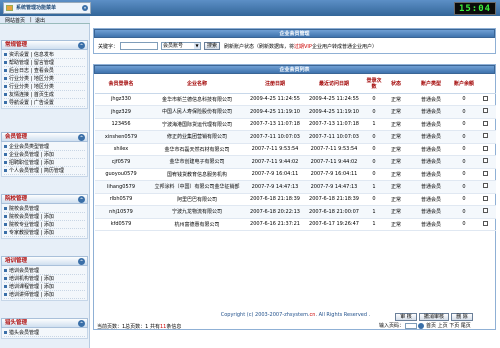 The height and width of the screenshot is (348, 500). I want to click on sidebar-section-header: 常规管理 ^, so click(44, 45).